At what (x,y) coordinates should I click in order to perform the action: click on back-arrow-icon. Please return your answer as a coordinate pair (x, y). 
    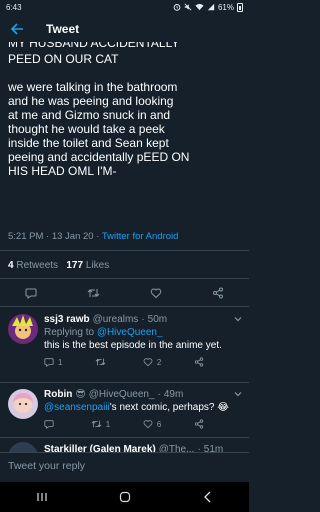
    Looking at the image, I should click on (16, 29).